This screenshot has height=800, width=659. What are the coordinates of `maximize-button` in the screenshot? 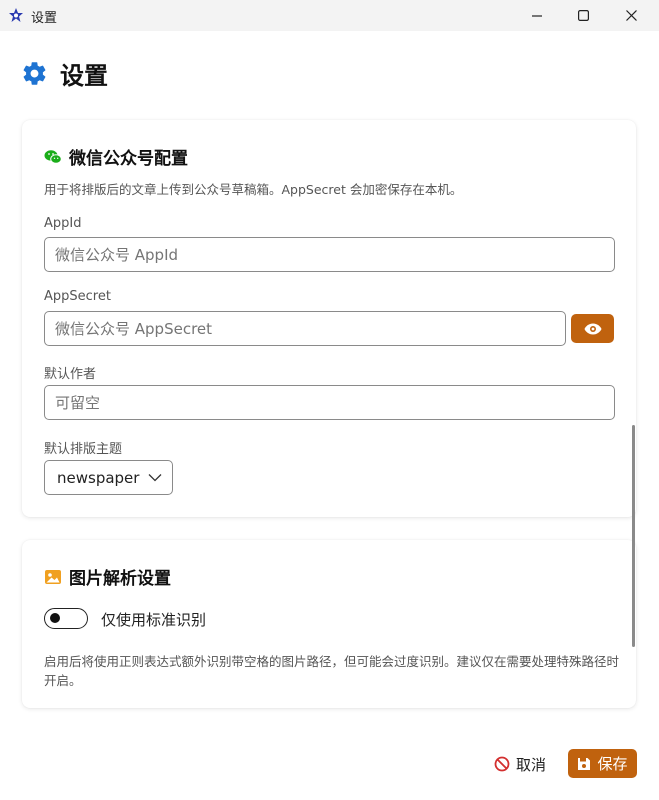 It's located at (583, 15).